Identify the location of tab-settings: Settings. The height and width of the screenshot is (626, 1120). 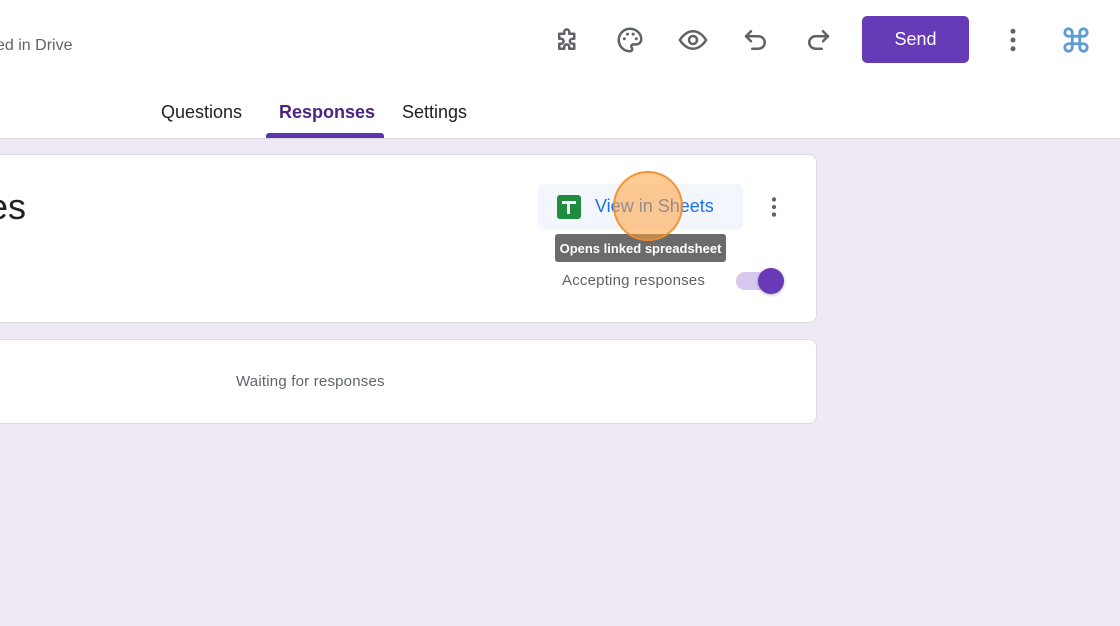
(434, 112).